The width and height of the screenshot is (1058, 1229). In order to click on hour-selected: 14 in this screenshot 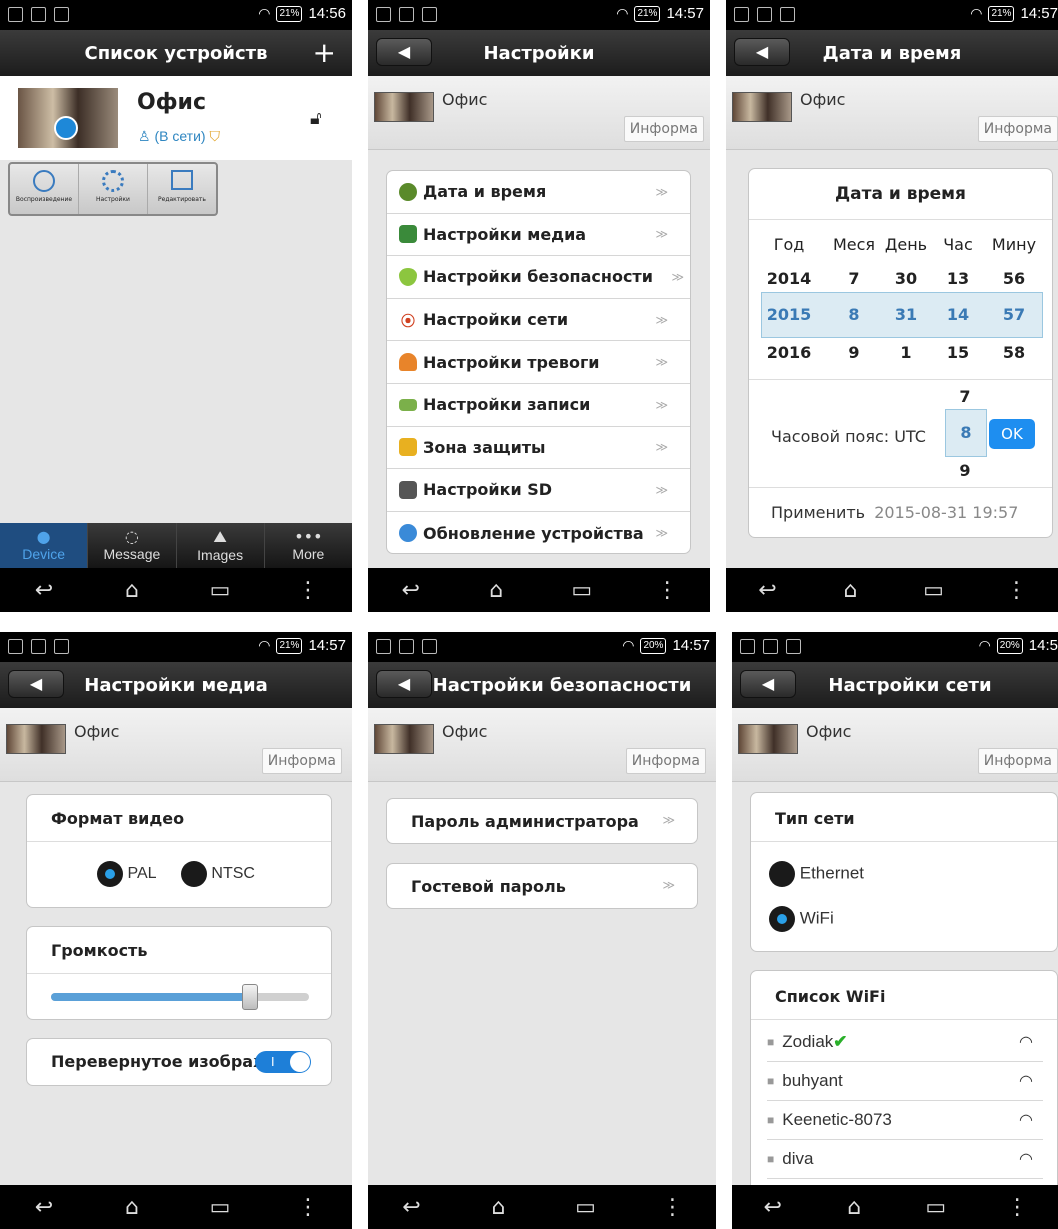, I will do `click(958, 314)`.